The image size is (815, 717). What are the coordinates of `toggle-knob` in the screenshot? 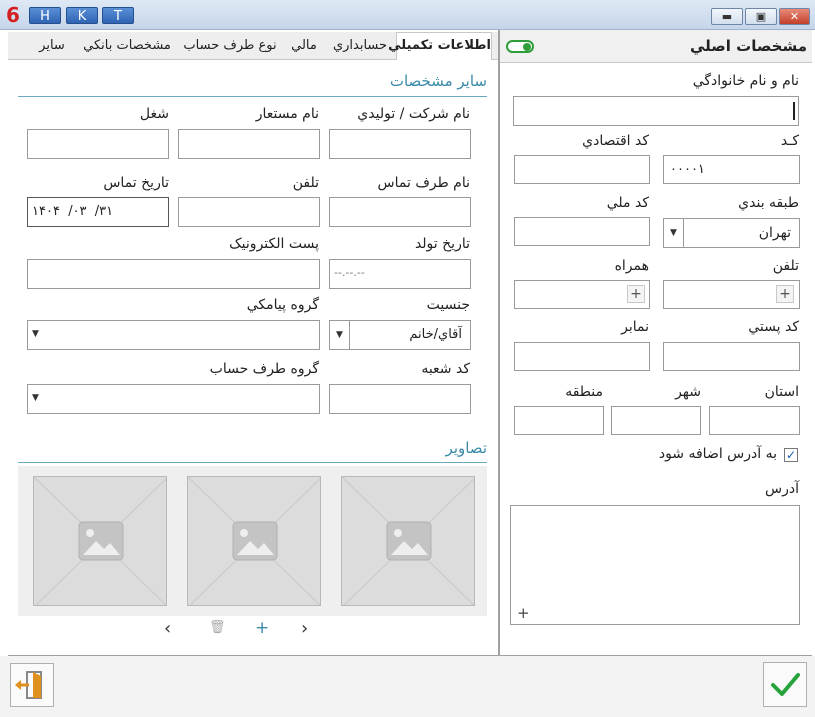 It's located at (527, 47).